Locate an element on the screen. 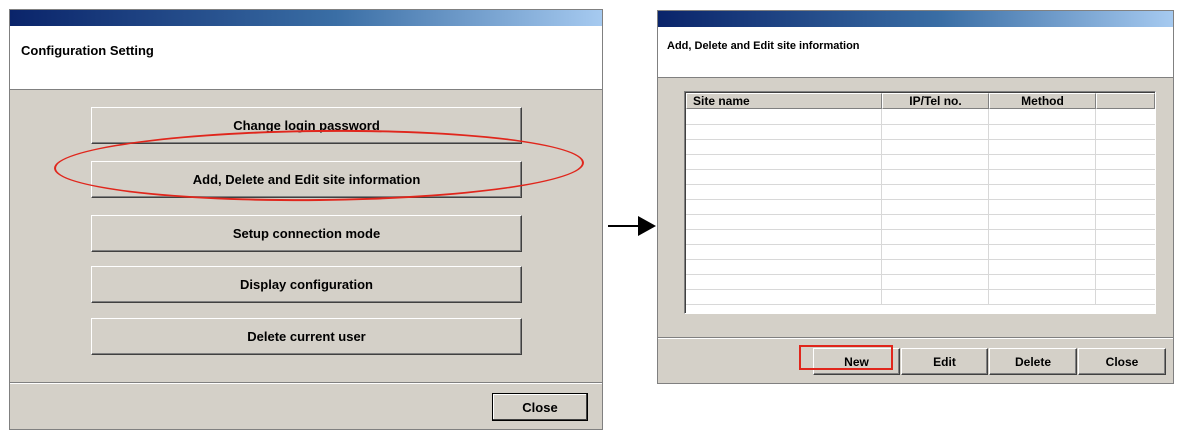 The height and width of the screenshot is (431, 1181). dialog-title: Configuration Setting is located at coordinates (87, 50).